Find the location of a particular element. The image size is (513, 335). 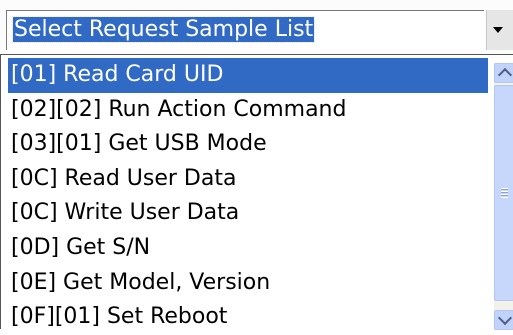

scroll-up-button is located at coordinates (503, 73).